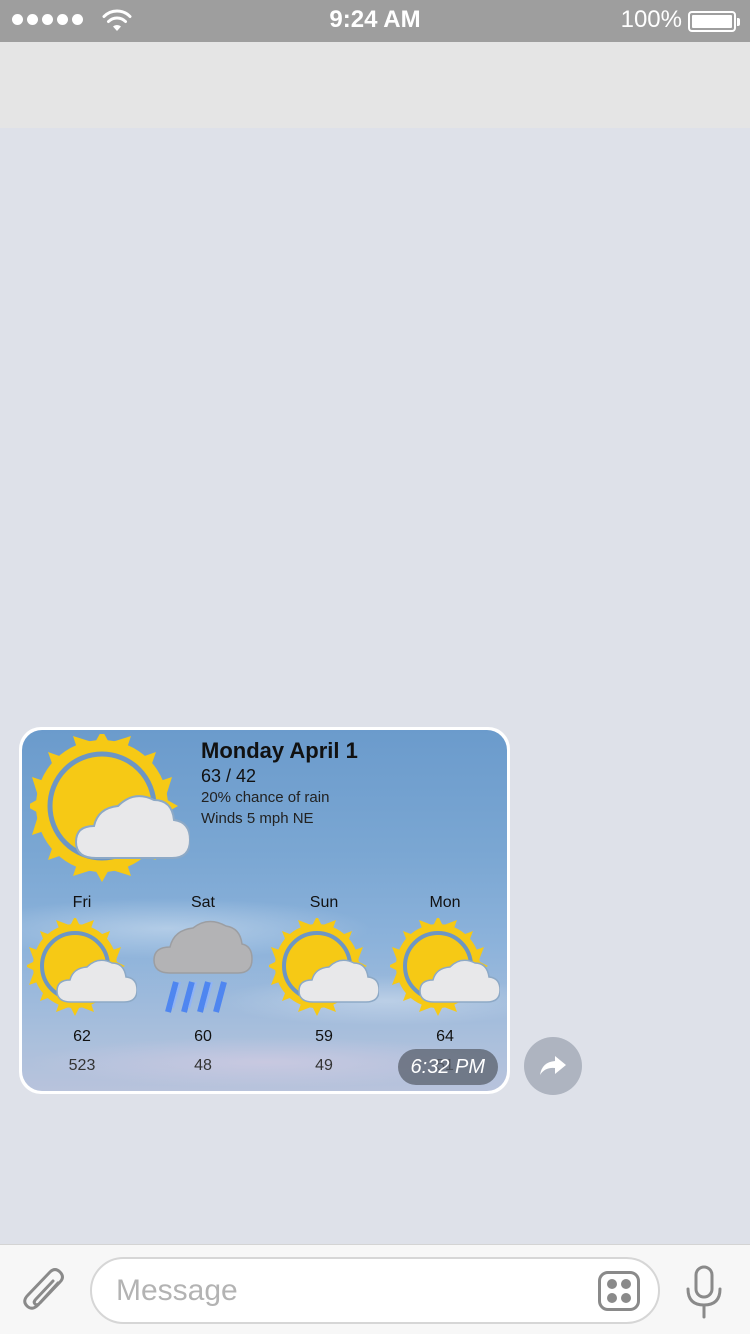 This screenshot has width=750, height=1334. What do you see at coordinates (324, 902) in the screenshot?
I see `forecast-day-name: Sun` at bounding box center [324, 902].